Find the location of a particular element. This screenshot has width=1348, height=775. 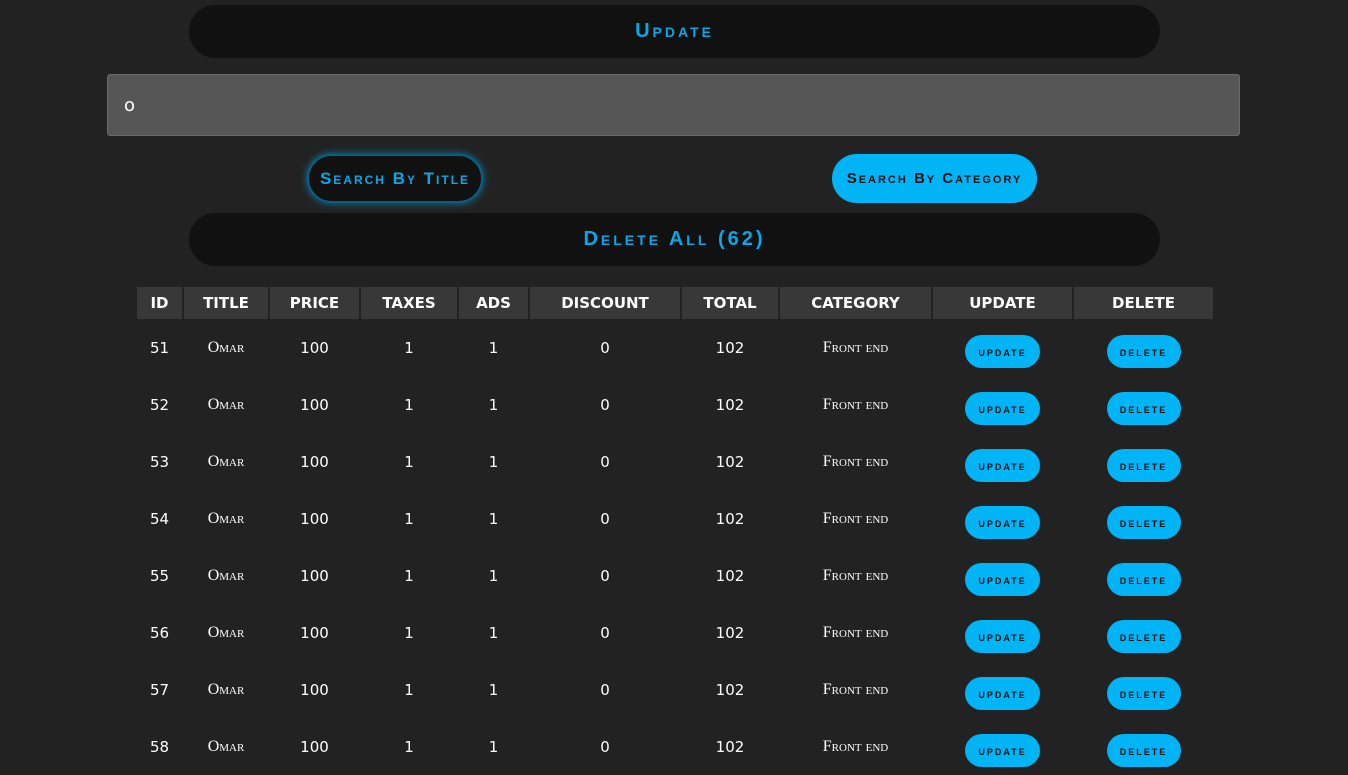

table-row: 52 Omar 100 1 1 0 102 Front end update delete is located at coordinates (675, 404).